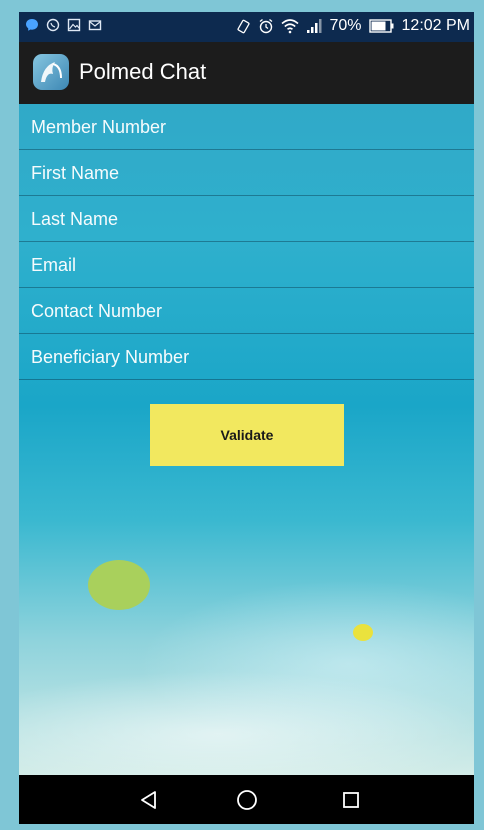  Describe the element at coordinates (381, 26) in the screenshot. I see `battery-icon` at that location.